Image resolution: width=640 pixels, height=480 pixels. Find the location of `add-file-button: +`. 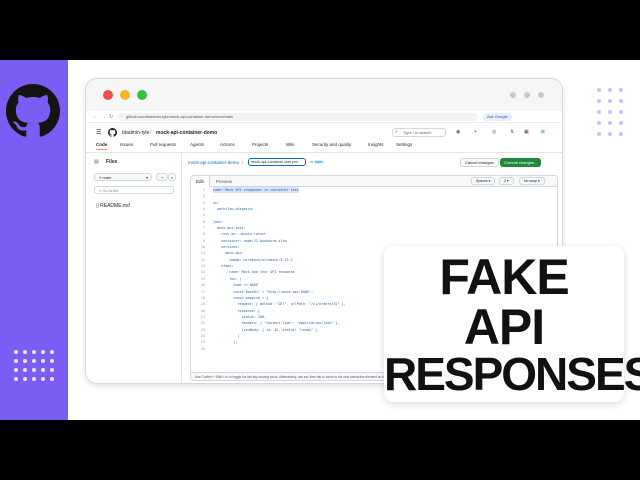

add-file-button: + is located at coordinates (162, 177).